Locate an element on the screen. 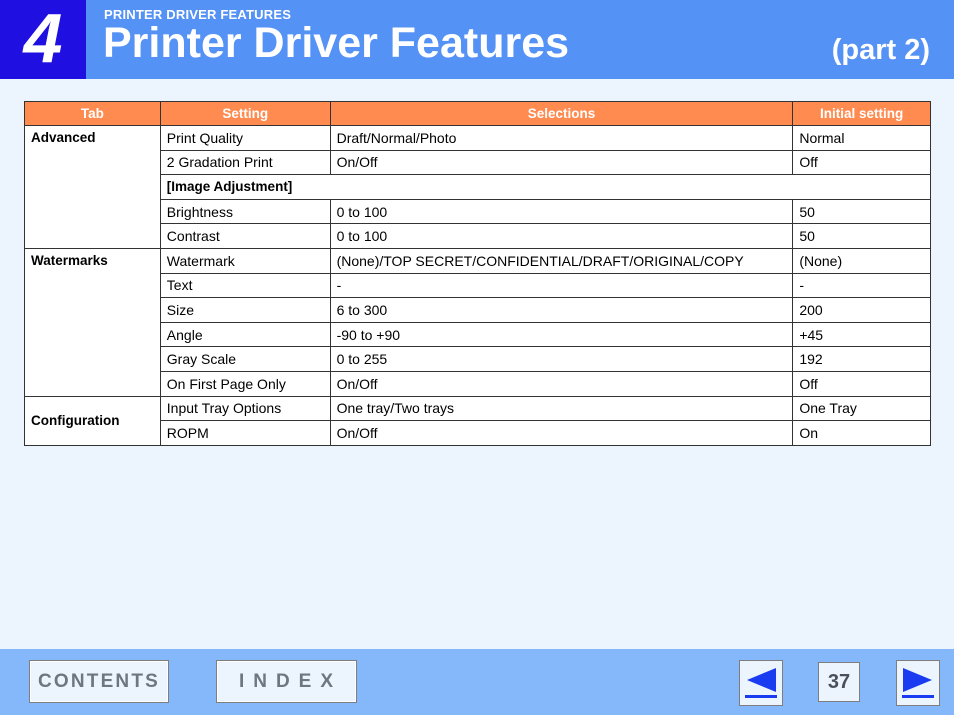 The image size is (954, 715). table-row: Angle -90 to +90 +45 is located at coordinates (478, 334).